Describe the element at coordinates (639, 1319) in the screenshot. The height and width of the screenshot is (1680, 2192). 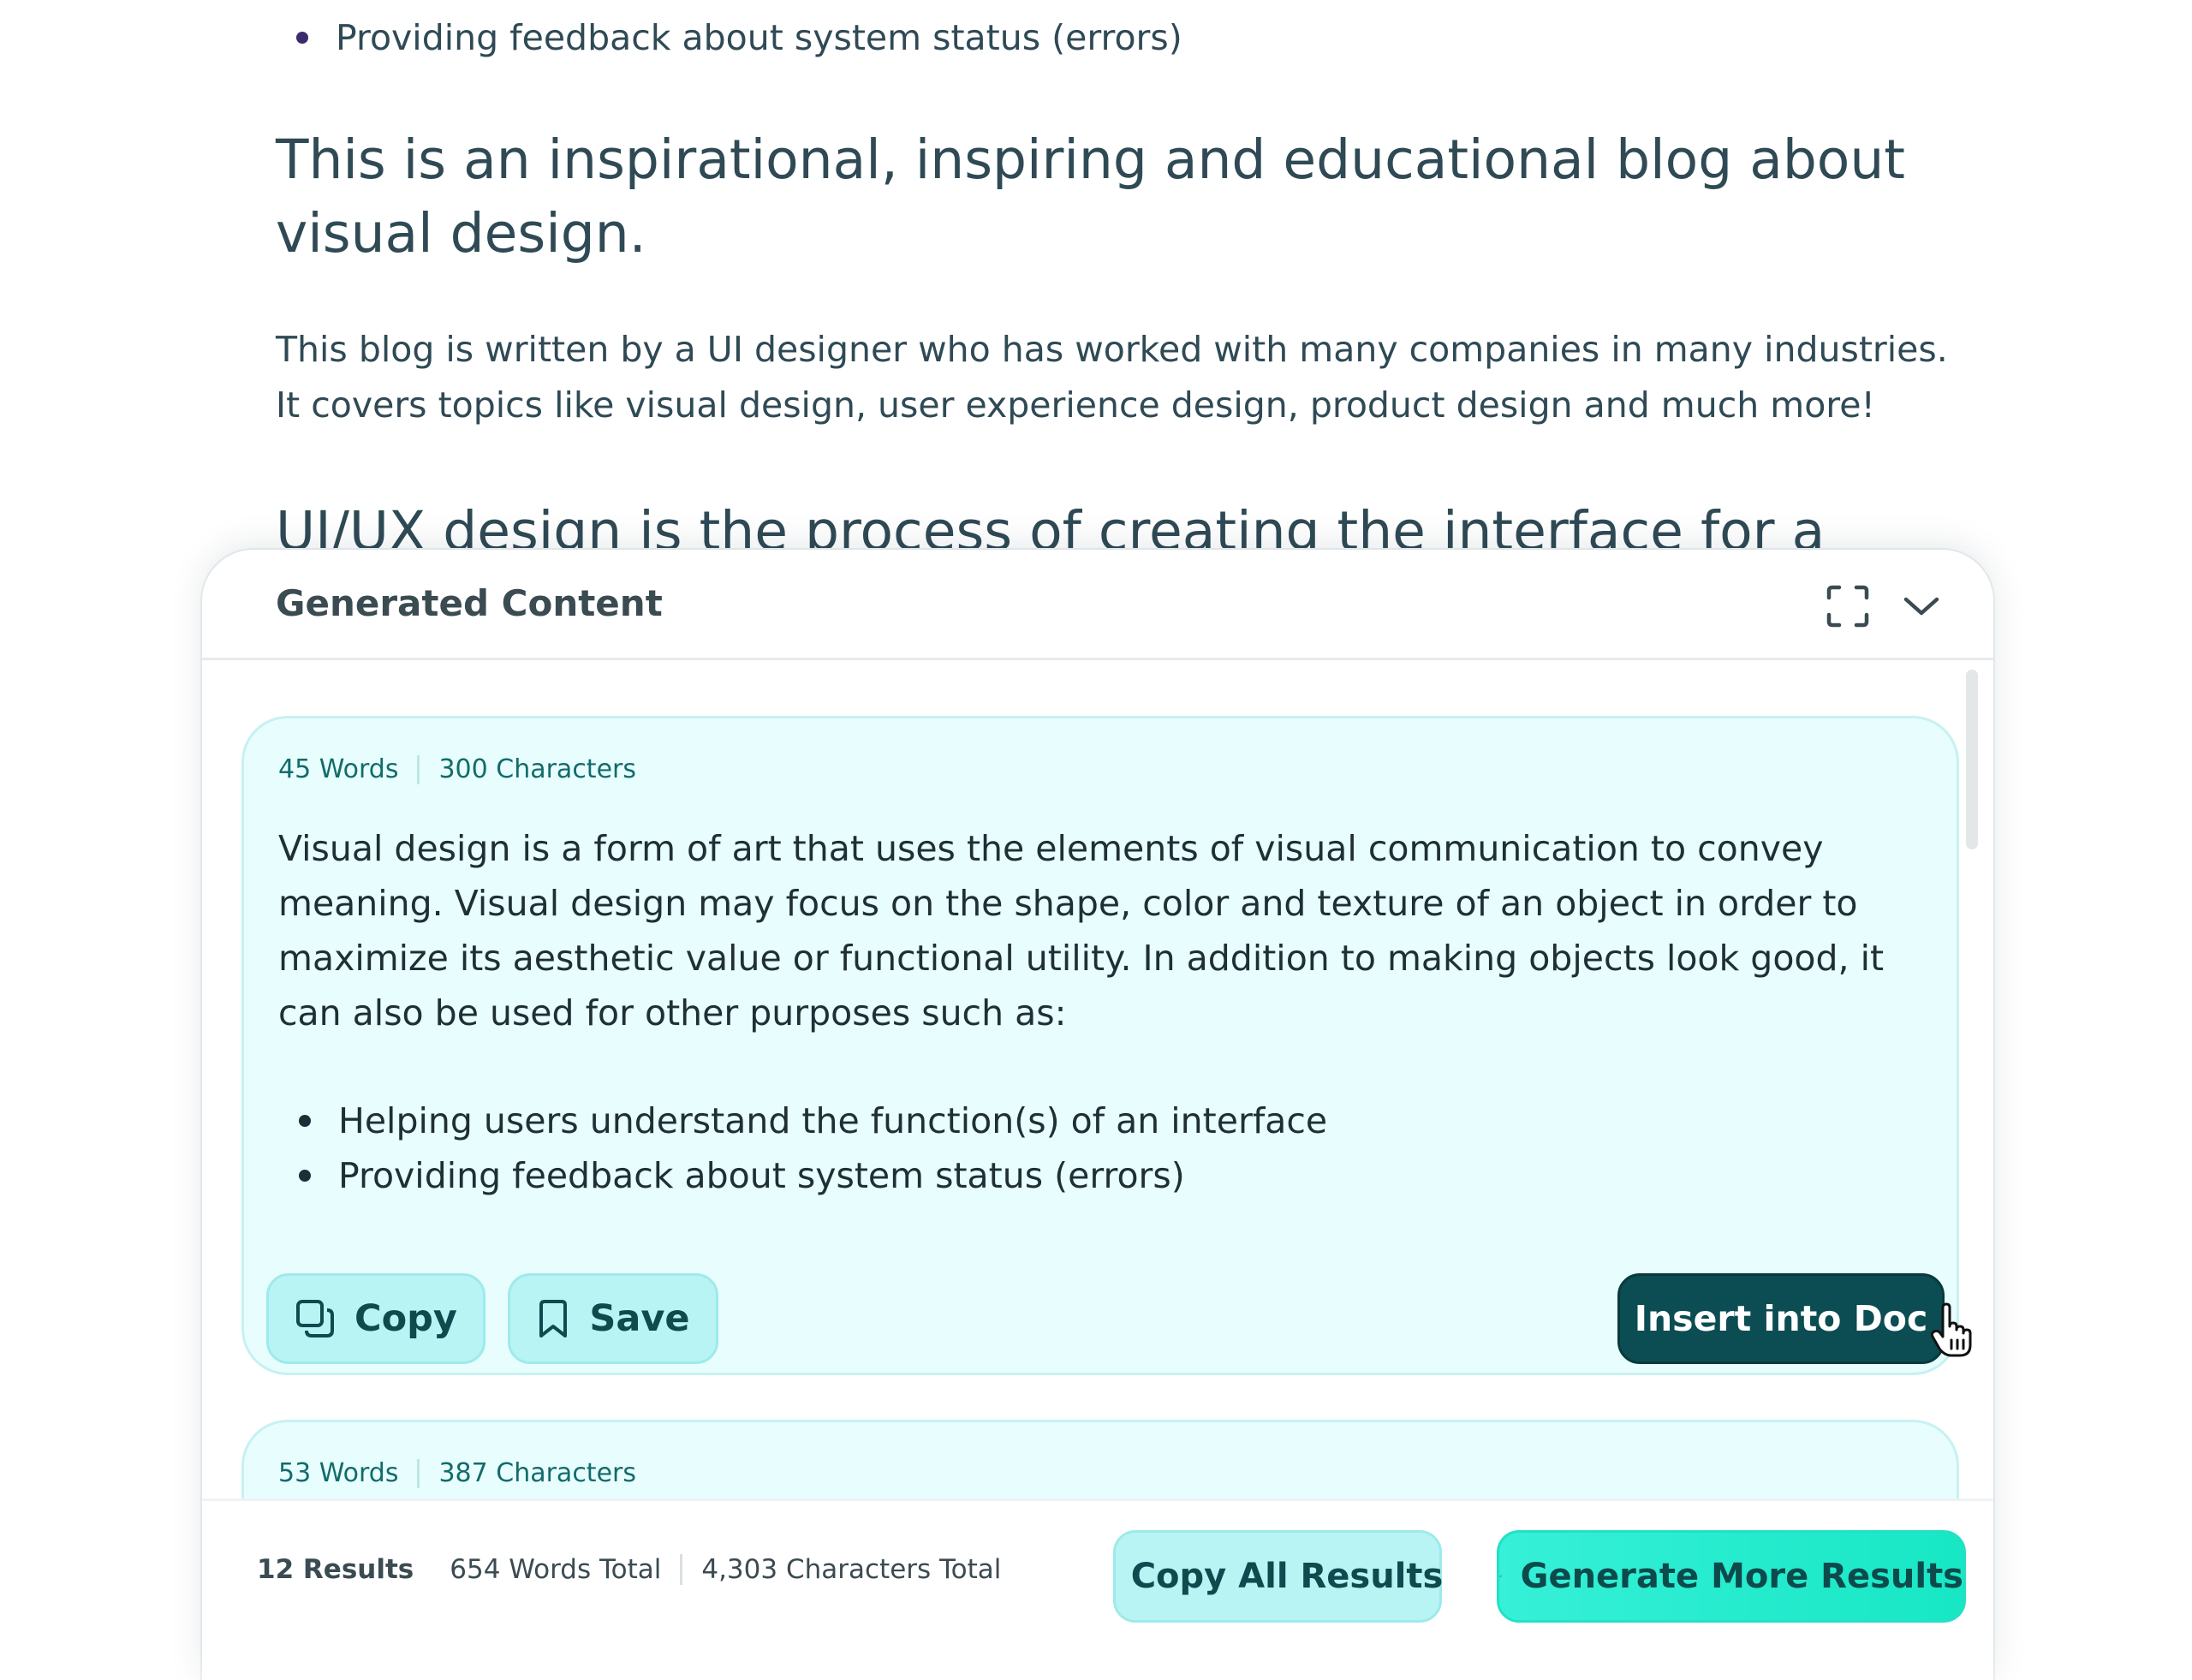
I see `save-button-label: Save` at that location.